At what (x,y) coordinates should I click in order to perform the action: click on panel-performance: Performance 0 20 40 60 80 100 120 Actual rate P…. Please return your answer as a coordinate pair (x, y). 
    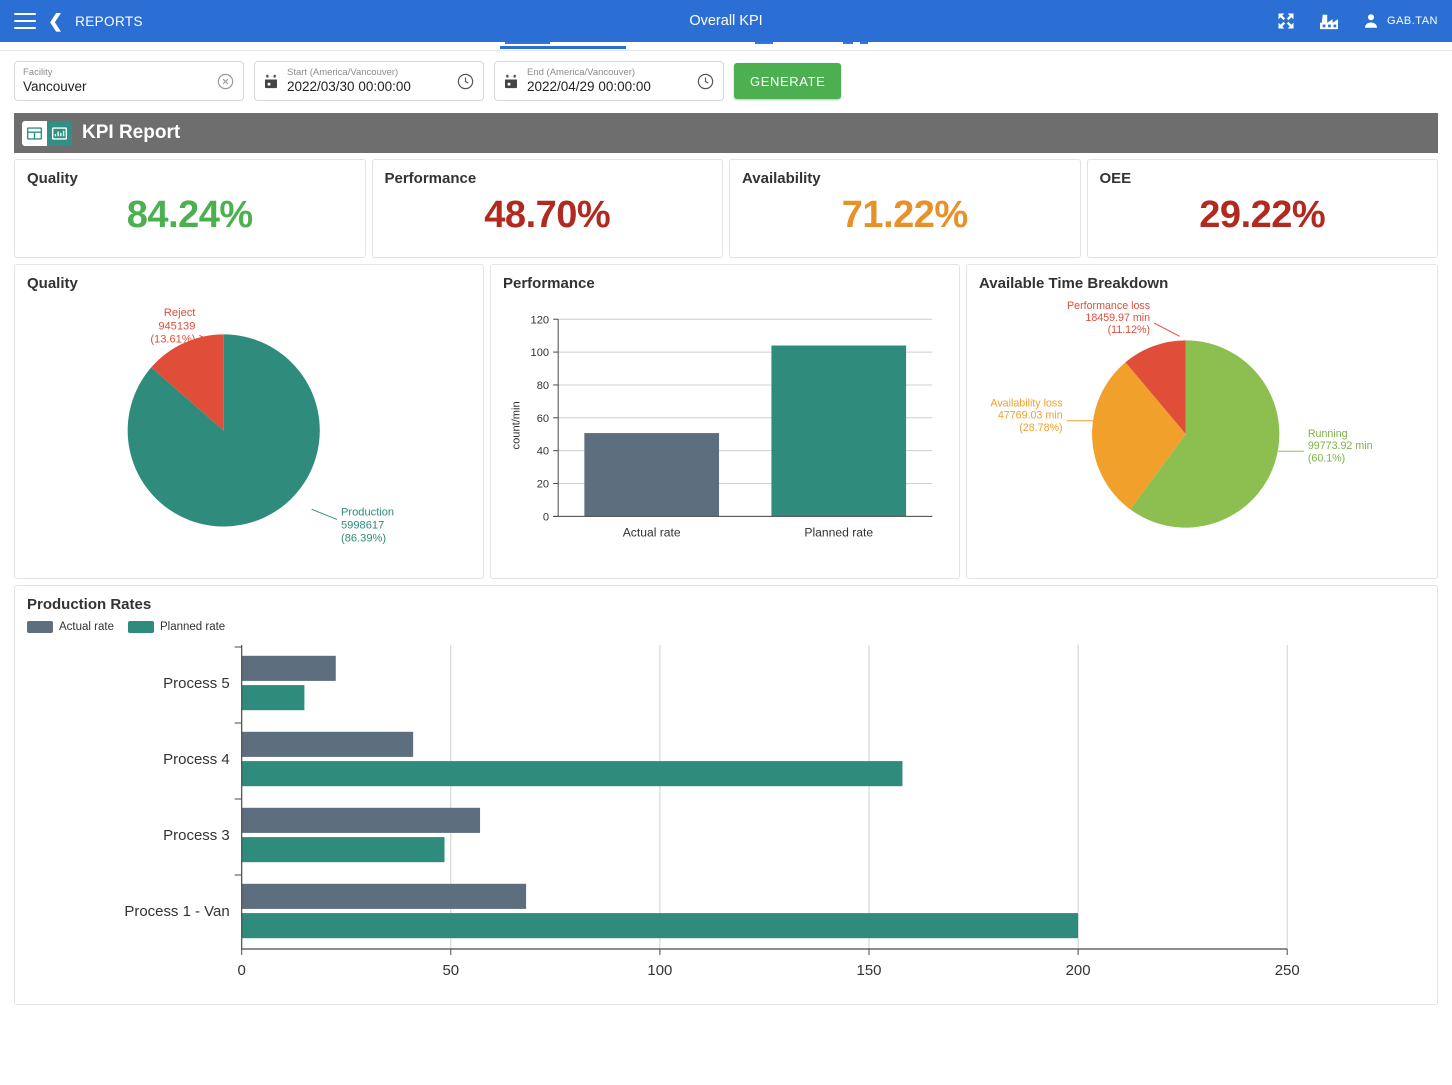
    Looking at the image, I should click on (725, 421).